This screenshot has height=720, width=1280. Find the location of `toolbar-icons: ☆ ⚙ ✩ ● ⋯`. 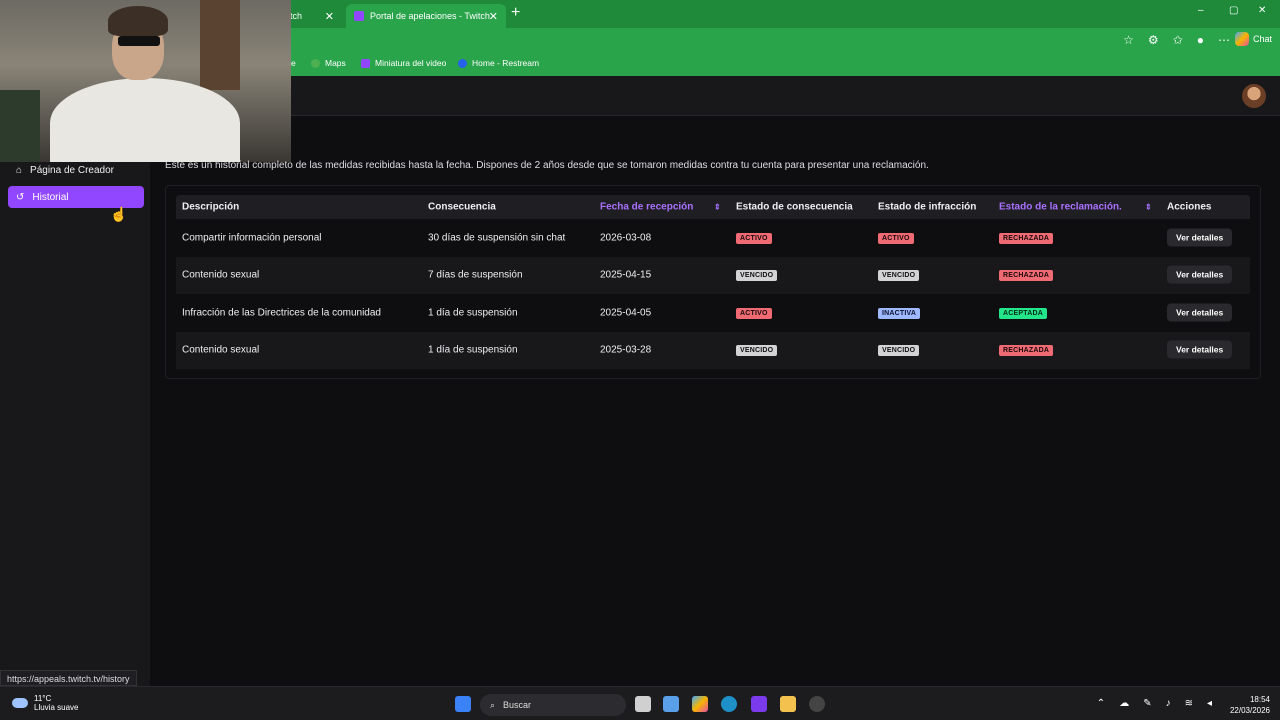

toolbar-icons: ☆ ⚙ ✩ ● ⋯ is located at coordinates (1176, 40).